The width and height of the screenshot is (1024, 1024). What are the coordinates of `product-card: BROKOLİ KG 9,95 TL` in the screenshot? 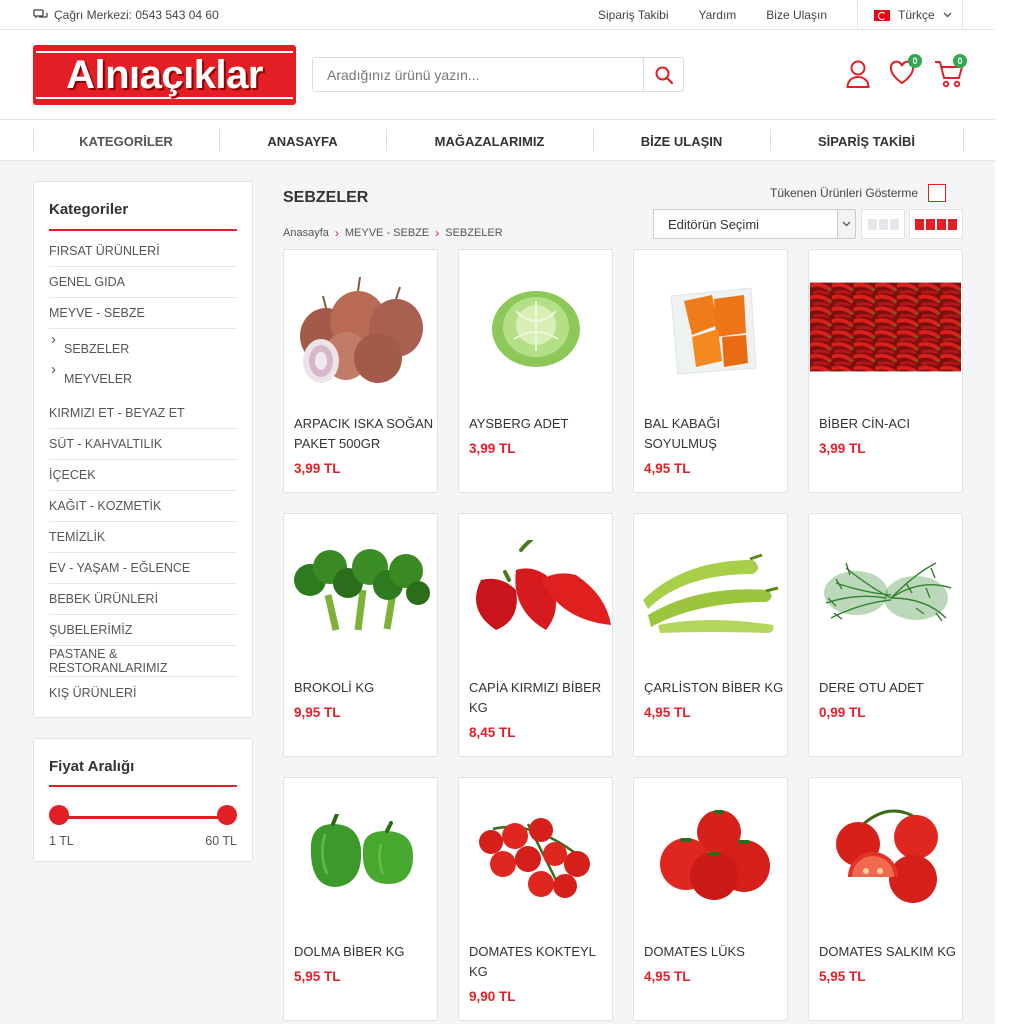 It's located at (360, 635).